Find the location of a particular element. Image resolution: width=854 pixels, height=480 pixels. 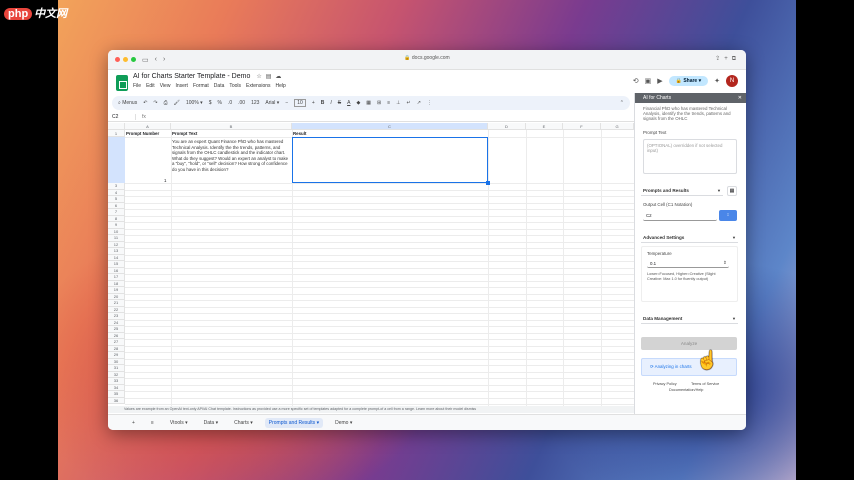

menu-tools: Tools is located at coordinates (235, 86).